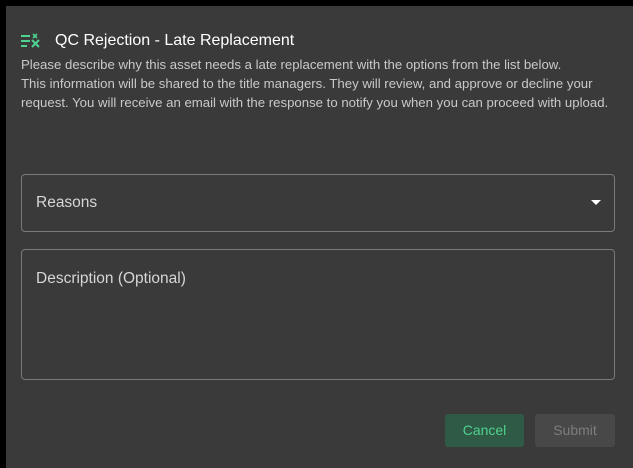  What do you see at coordinates (596, 202) in the screenshot?
I see `caret-down-icon` at bounding box center [596, 202].